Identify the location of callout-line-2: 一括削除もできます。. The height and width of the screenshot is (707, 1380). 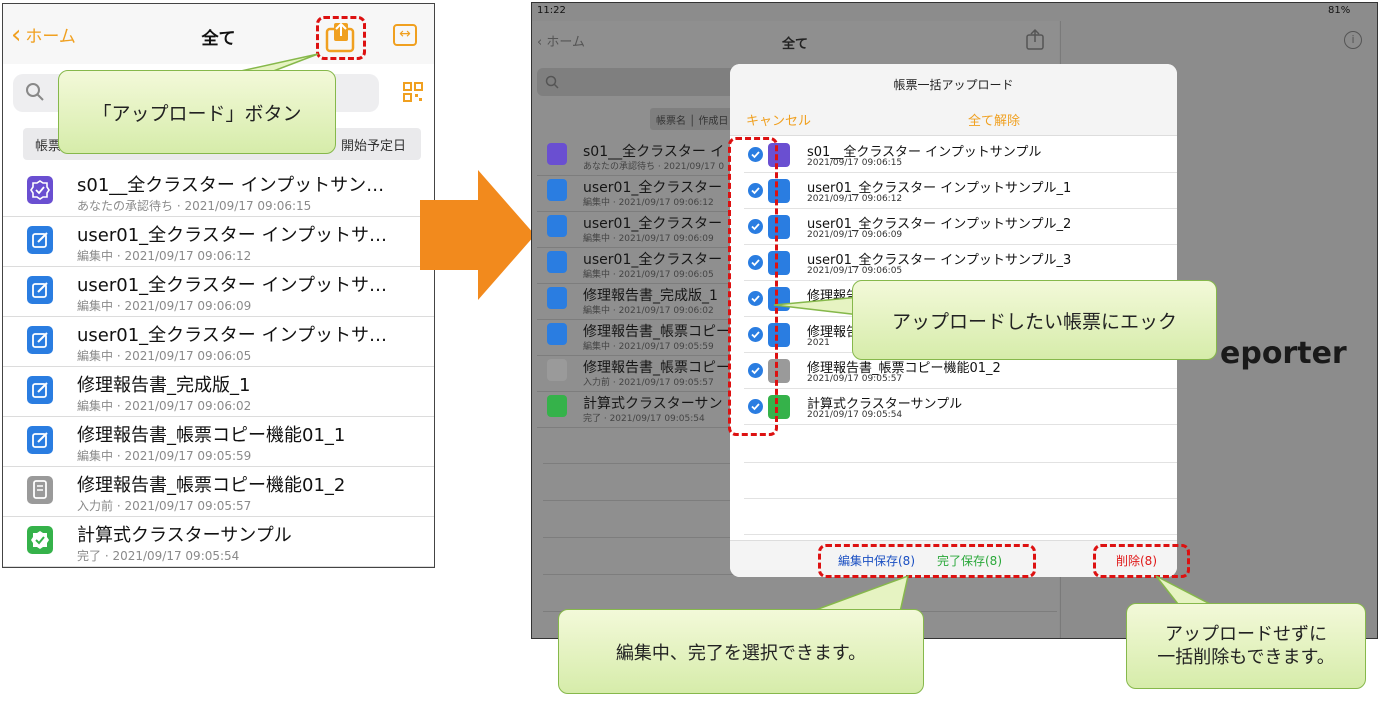
(1246, 657).